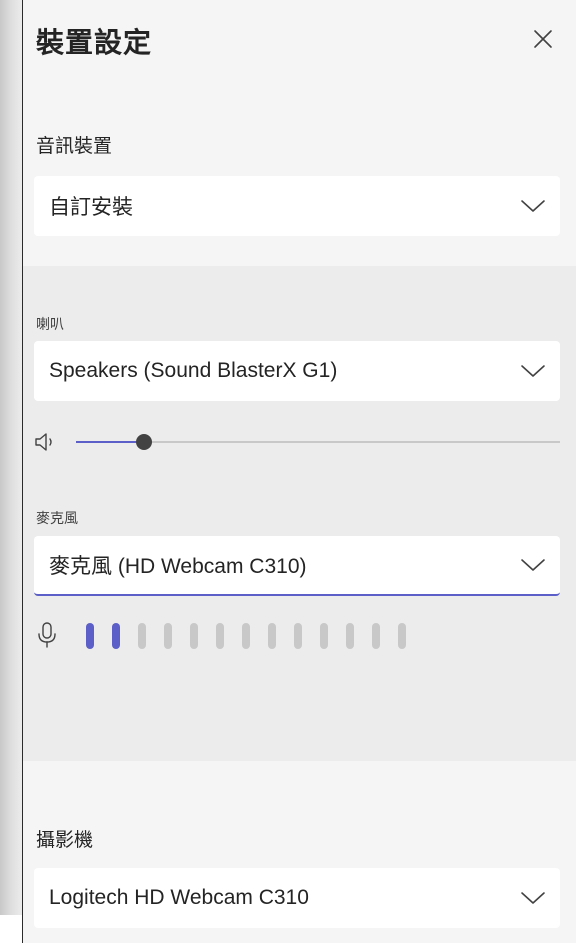 The height and width of the screenshot is (943, 576). I want to click on microphone-label: 麥克風, so click(57, 518).